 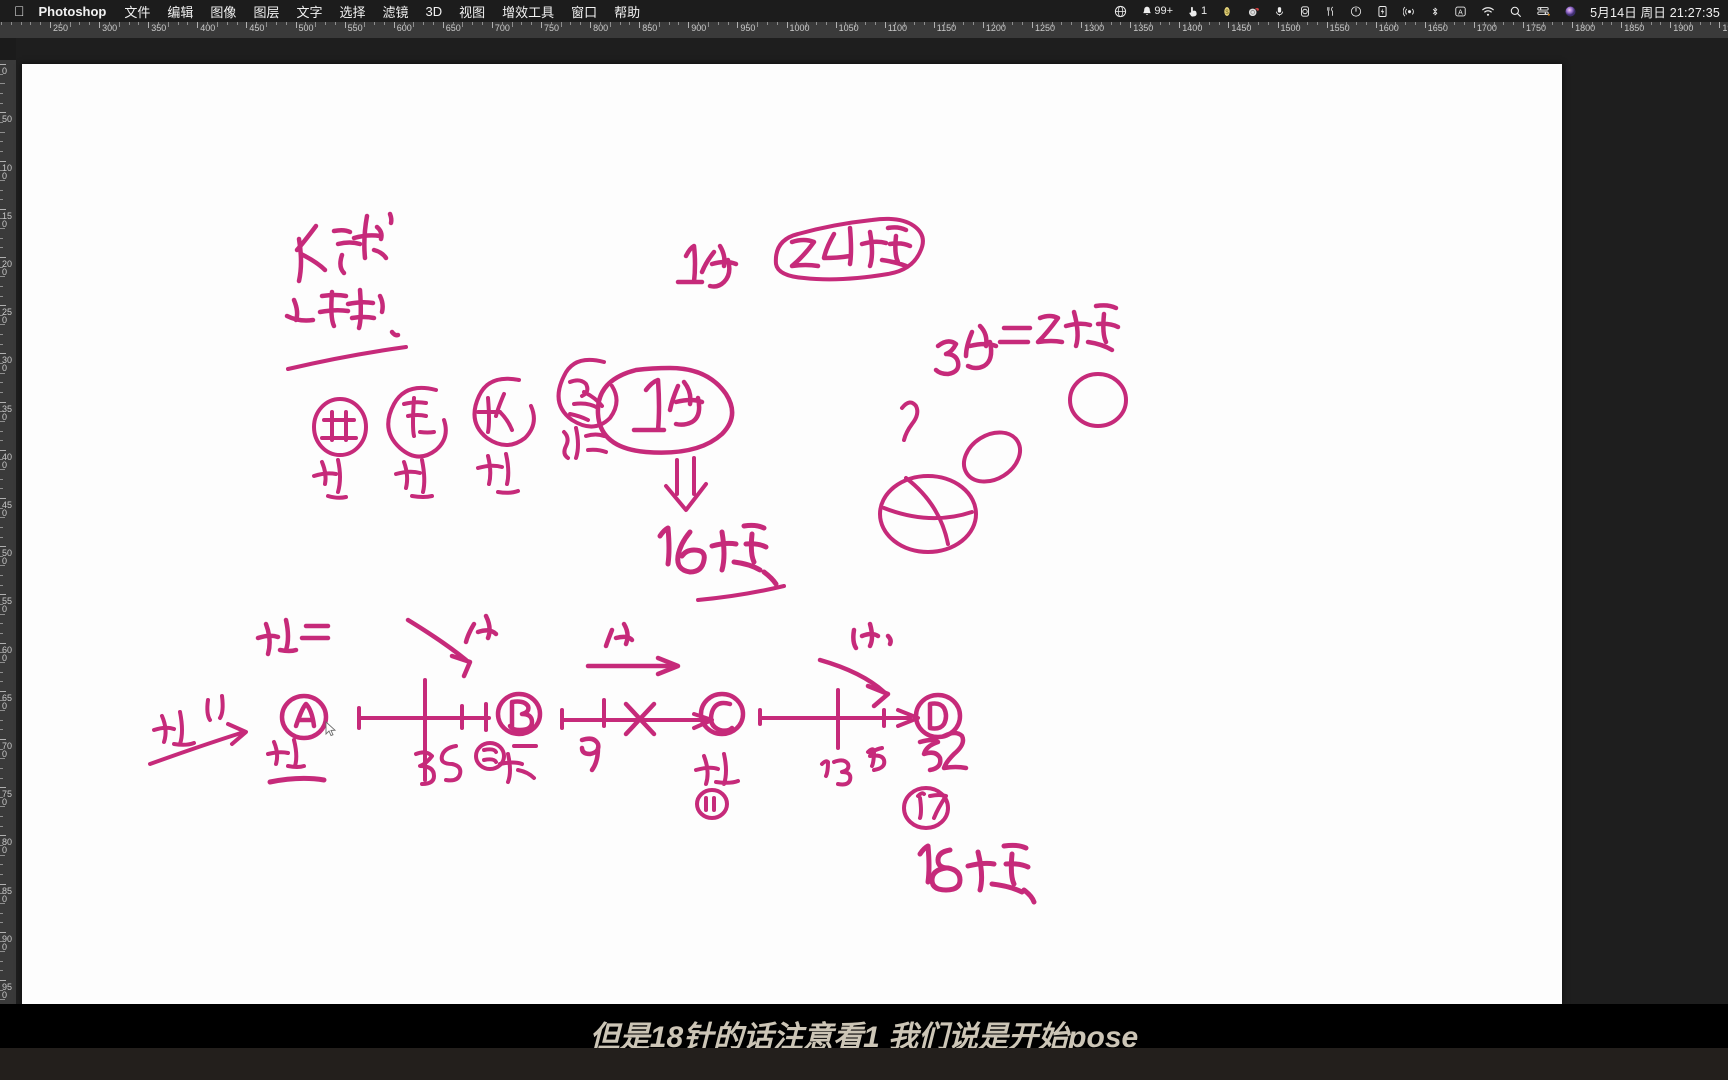 I want to click on vertical-ruler-top-shade, so click(x=8, y=49).